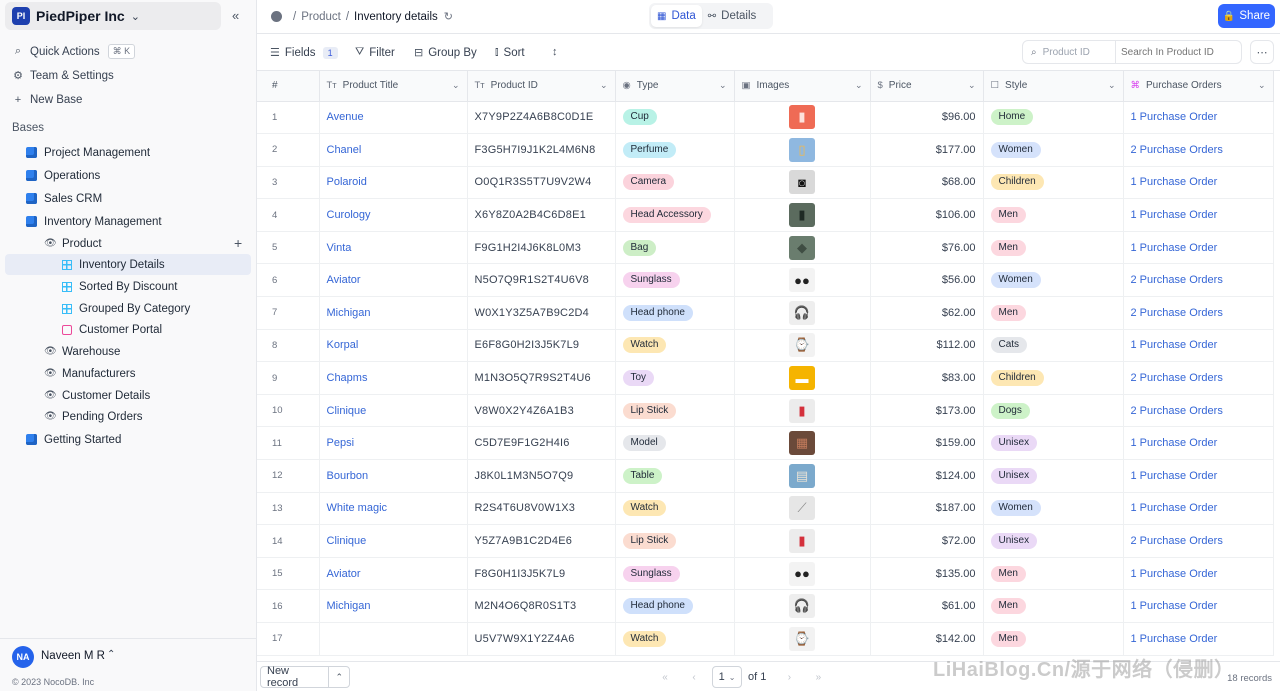 This screenshot has height=691, width=1280. I want to click on page-select: 1 ⌄, so click(727, 677).